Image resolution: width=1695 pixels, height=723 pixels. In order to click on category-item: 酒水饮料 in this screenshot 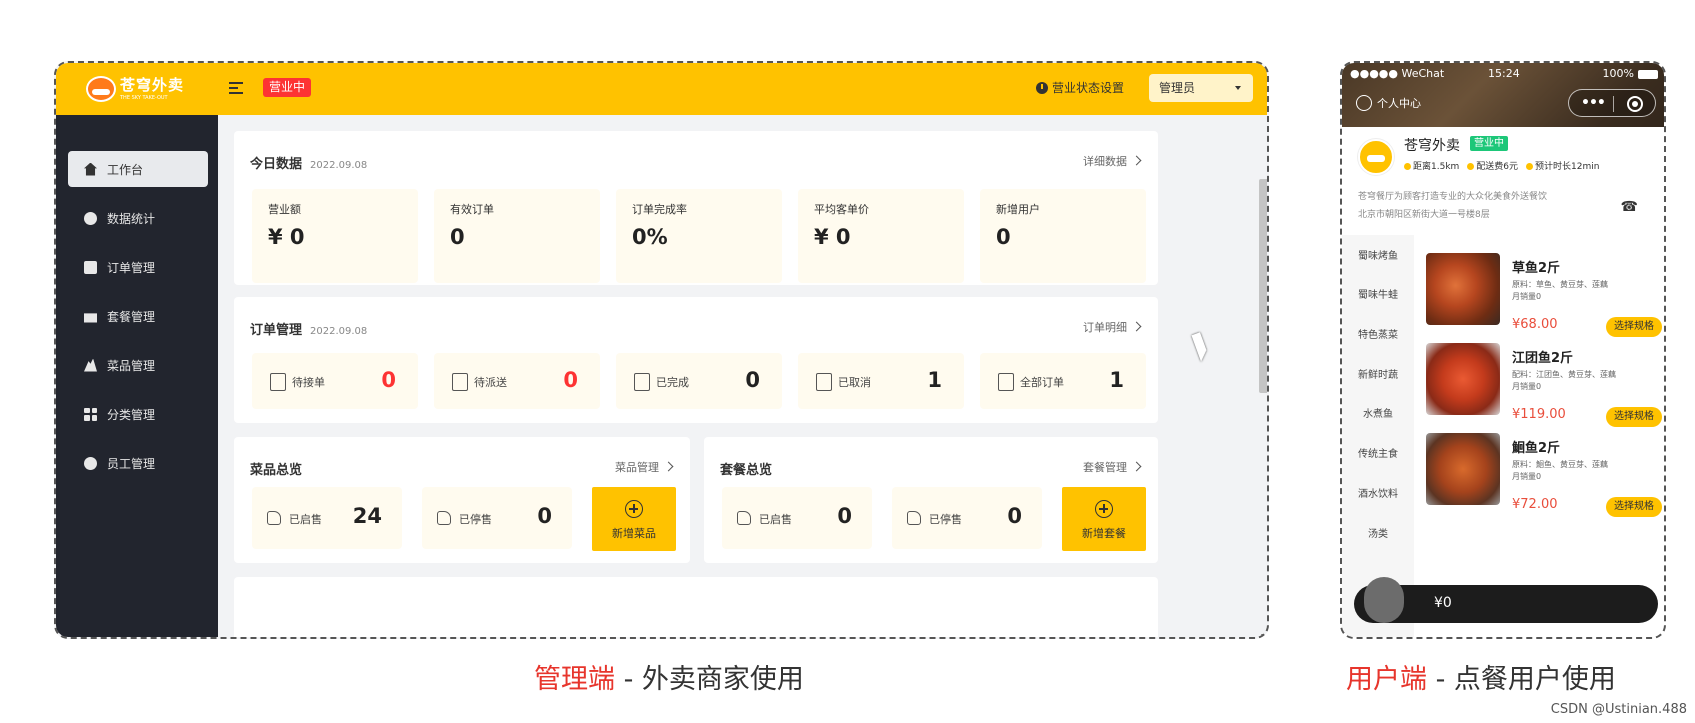, I will do `click(1378, 492)`.